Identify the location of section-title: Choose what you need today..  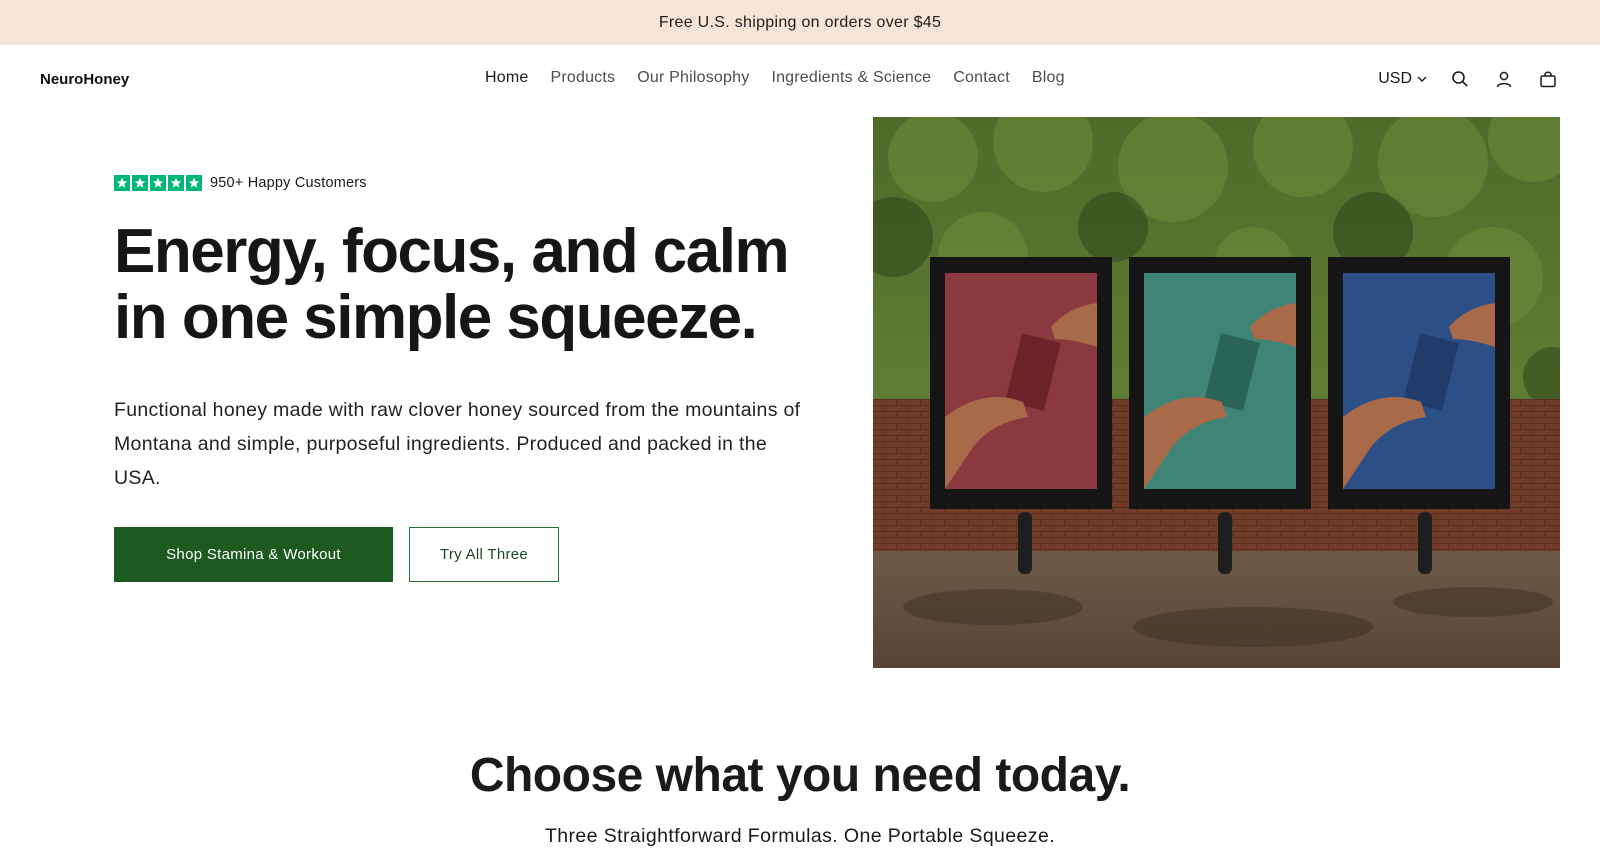
(800, 775).